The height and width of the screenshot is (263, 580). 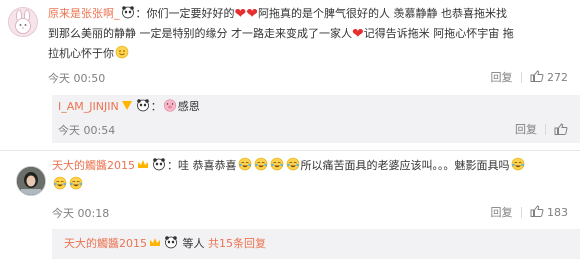 I want to click on like-button: 183, so click(x=549, y=212).